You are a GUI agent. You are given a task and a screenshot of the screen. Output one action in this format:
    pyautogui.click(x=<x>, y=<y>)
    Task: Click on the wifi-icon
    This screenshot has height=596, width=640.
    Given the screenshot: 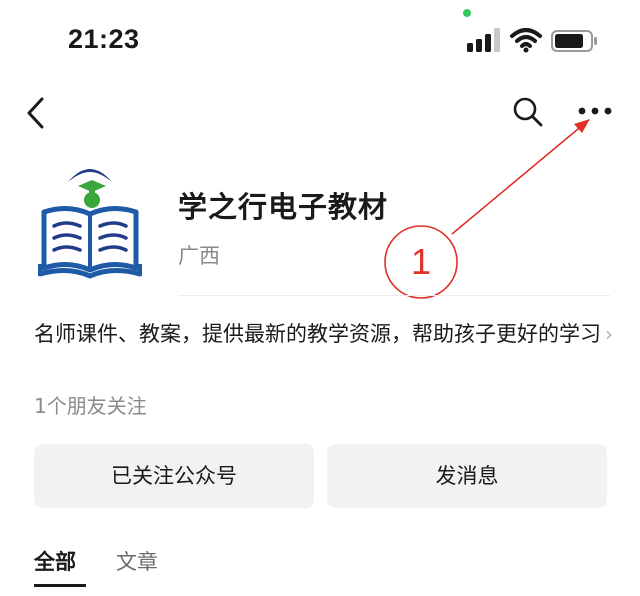 What is the action you would take?
    pyautogui.click(x=526, y=40)
    